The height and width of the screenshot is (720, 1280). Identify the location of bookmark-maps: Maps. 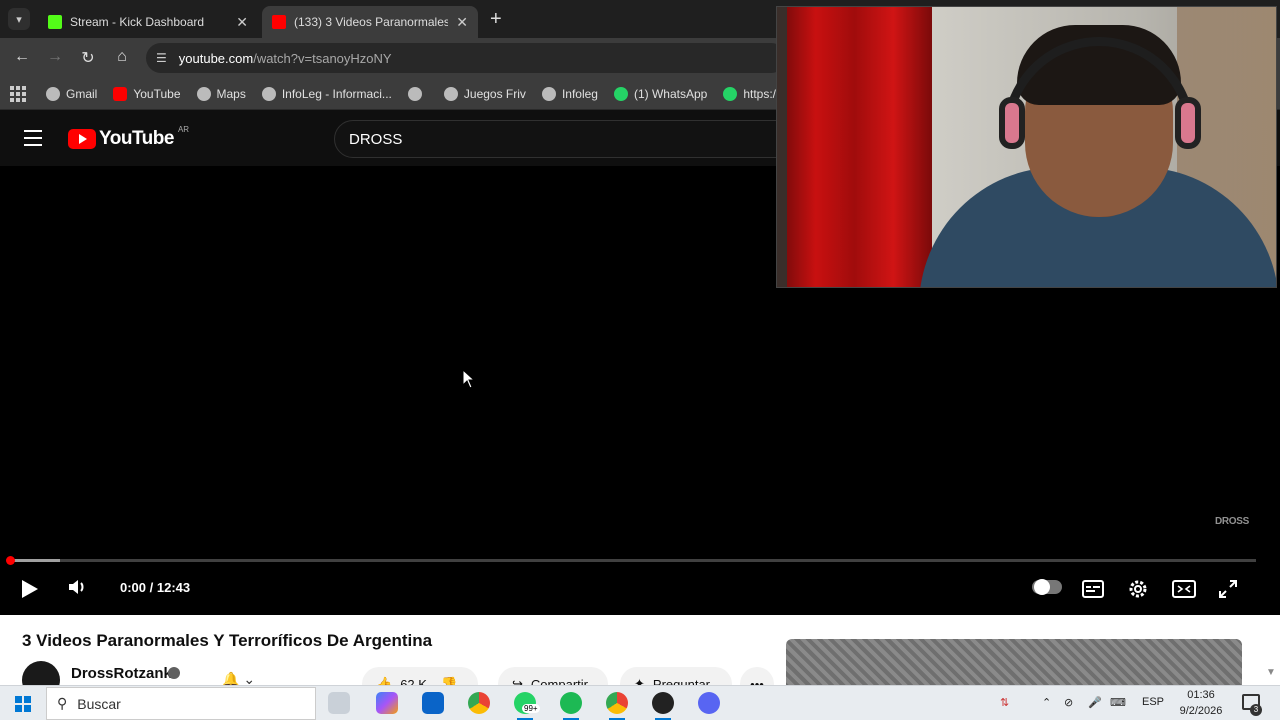
(221, 93).